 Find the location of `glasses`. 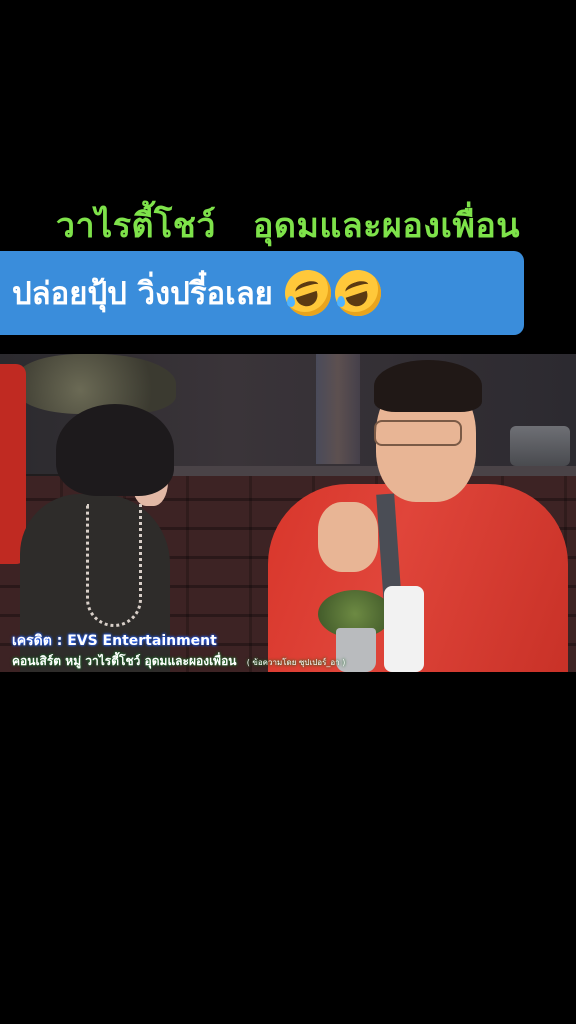

glasses is located at coordinates (418, 433).